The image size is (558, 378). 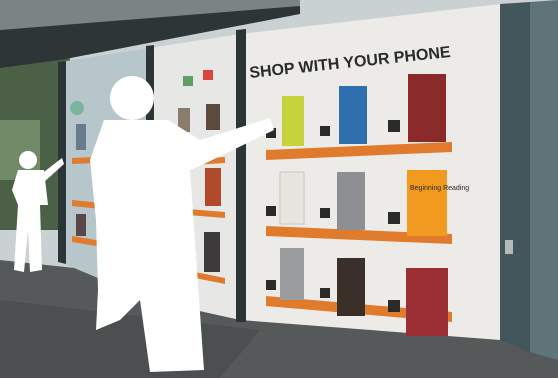 What do you see at coordinates (77, 108) in the screenshot?
I see `logo-icon` at bounding box center [77, 108].